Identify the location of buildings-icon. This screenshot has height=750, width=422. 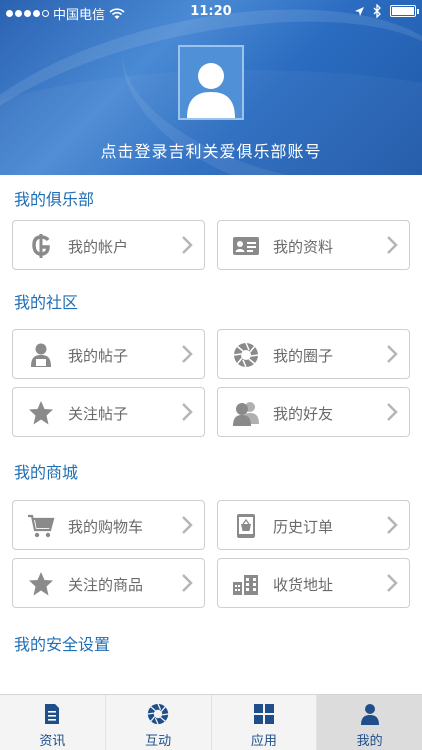
(246, 584).